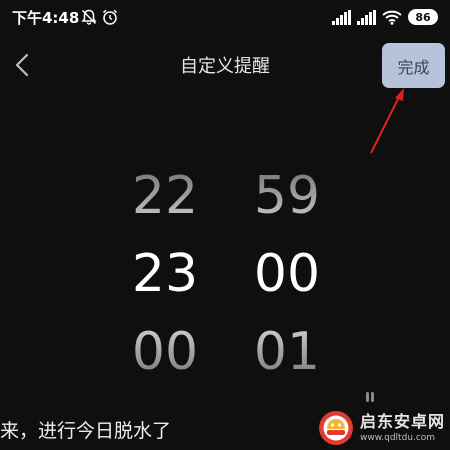 The height and width of the screenshot is (450, 450). I want to click on watermark-logo-icon, so click(336, 428).